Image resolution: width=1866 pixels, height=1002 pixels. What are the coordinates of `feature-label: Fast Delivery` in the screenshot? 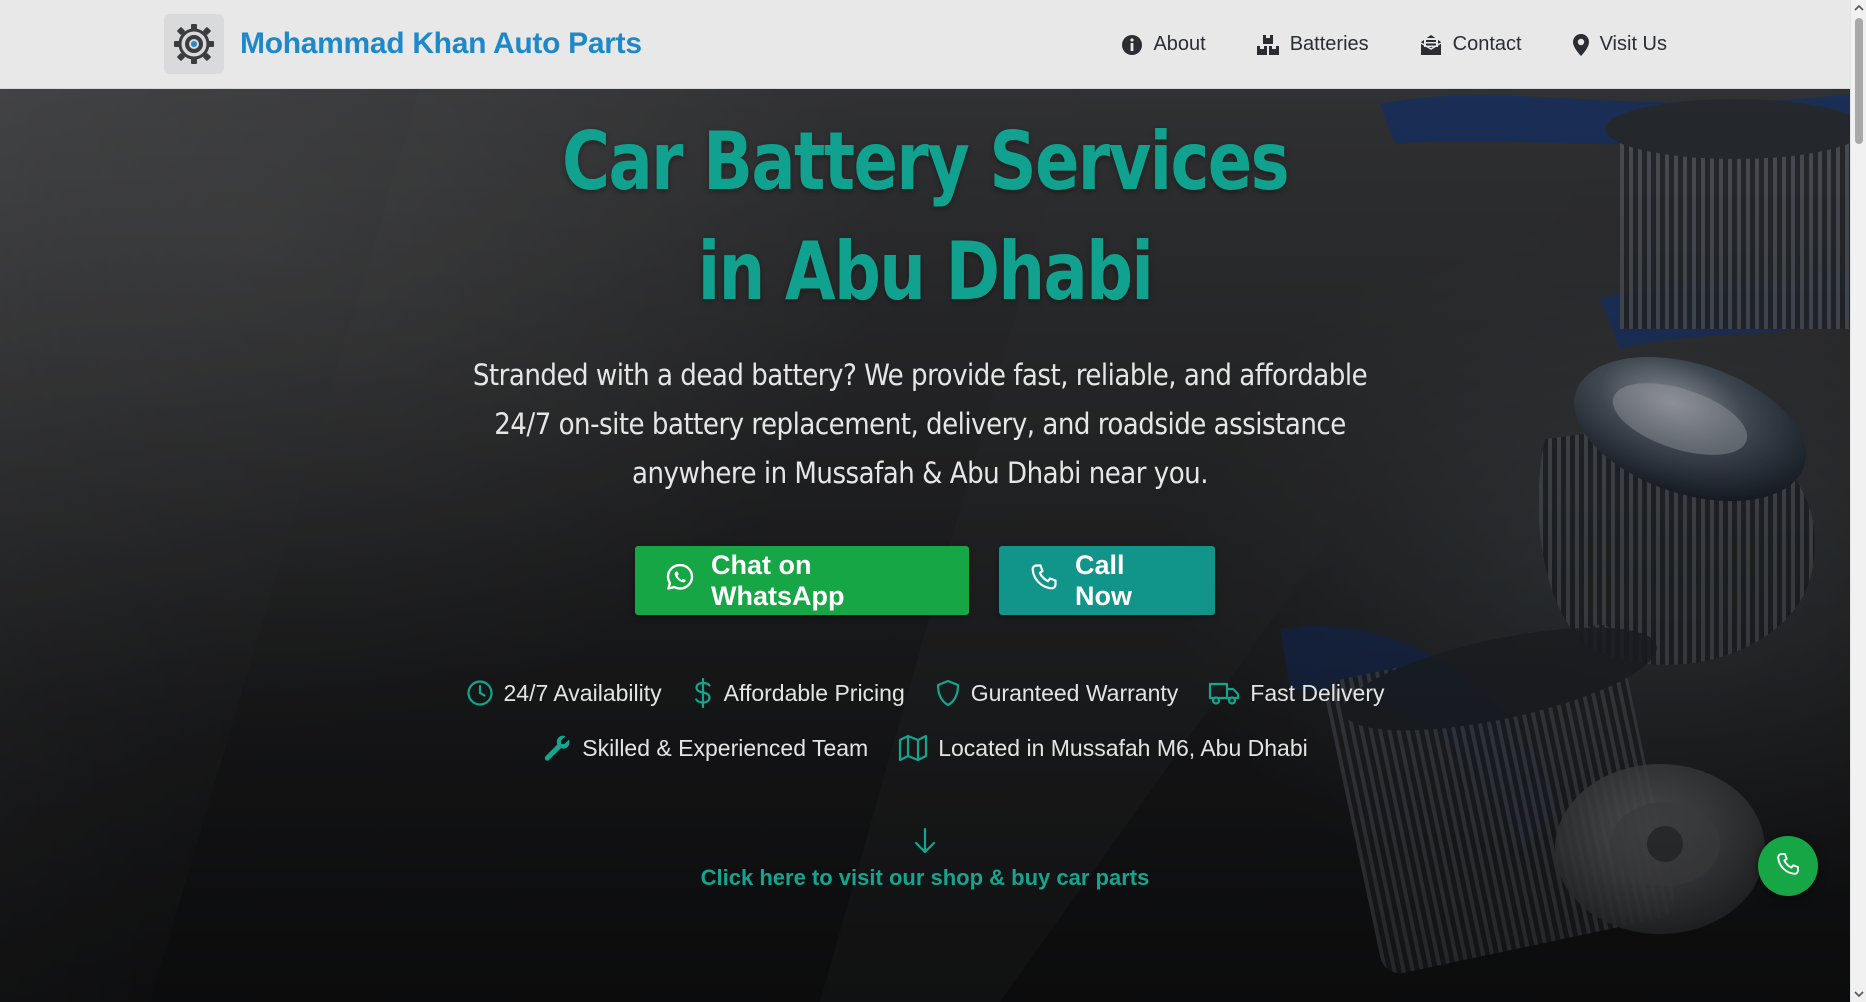 It's located at (1317, 692).